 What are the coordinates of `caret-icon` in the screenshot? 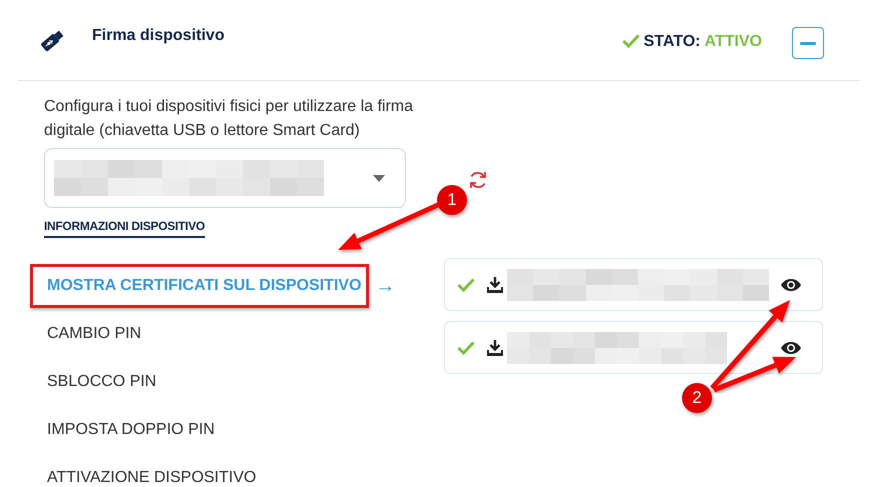 It's located at (379, 178).